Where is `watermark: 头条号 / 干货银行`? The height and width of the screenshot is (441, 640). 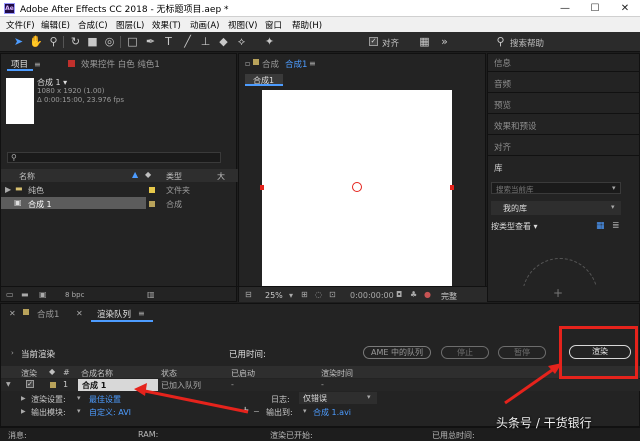 watermark: 头条号 / 干货银行 is located at coordinates (544, 423).